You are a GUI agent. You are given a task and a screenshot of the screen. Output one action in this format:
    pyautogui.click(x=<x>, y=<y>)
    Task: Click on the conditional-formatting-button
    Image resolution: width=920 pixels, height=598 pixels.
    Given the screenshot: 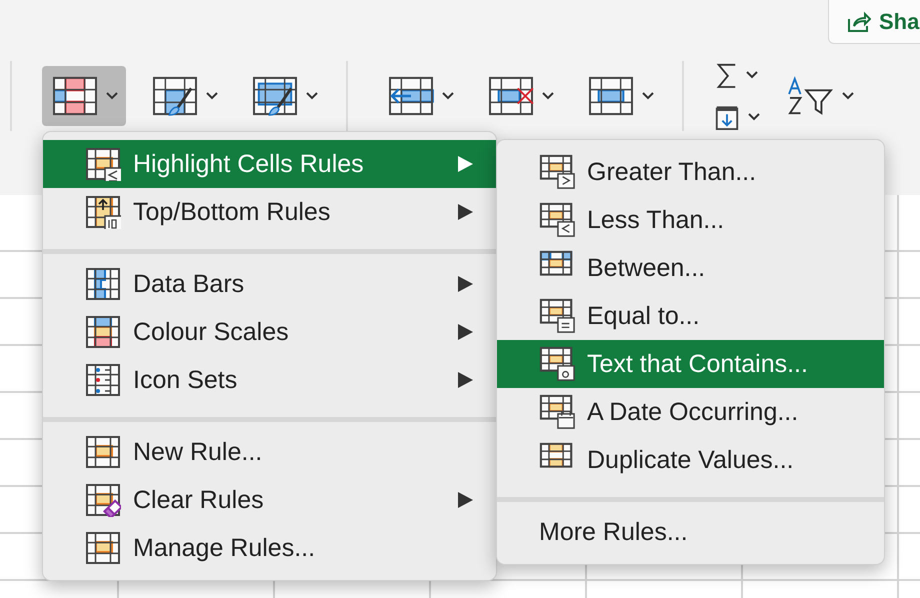 What is the action you would take?
    pyautogui.click(x=84, y=96)
    